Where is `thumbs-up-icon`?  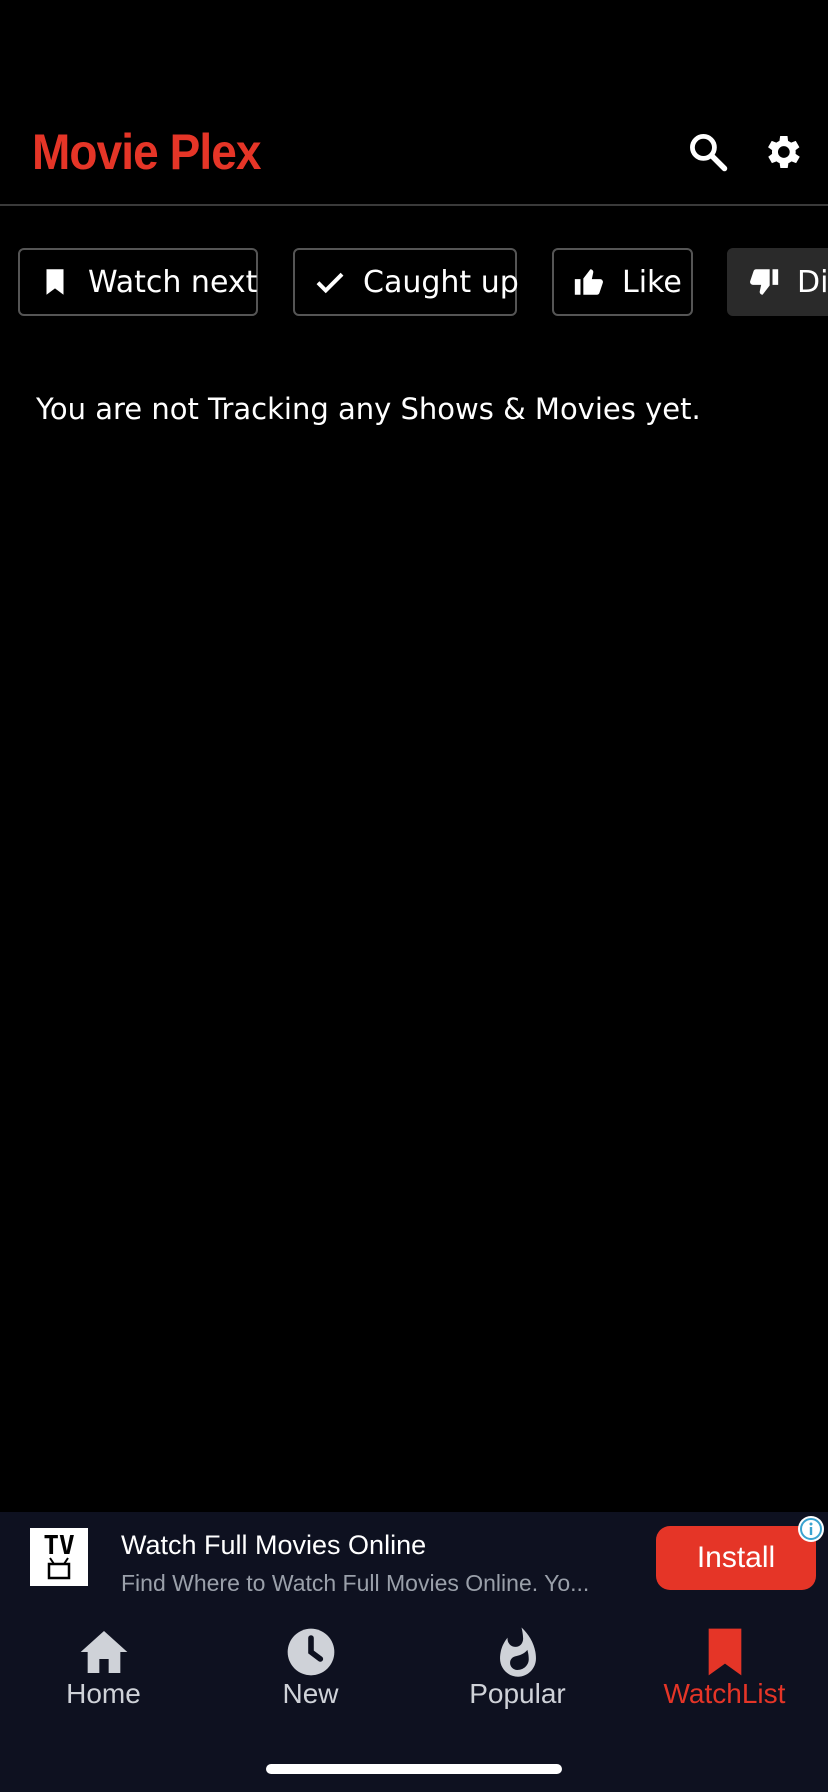
thumbs-up-icon is located at coordinates (589, 282).